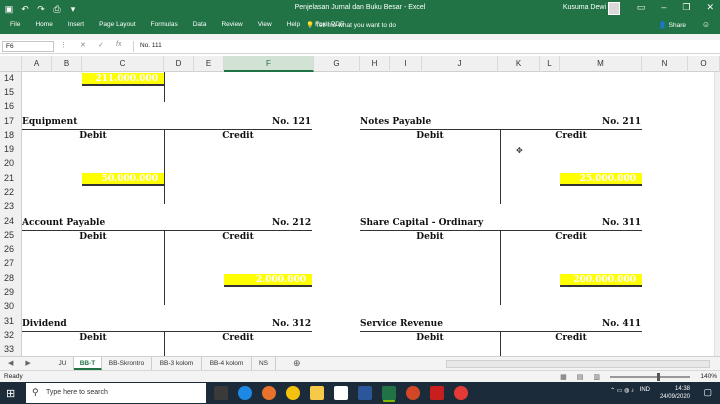 This screenshot has width=720, height=404. What do you see at coordinates (269, 64) in the screenshot?
I see `column-header-f: F` at bounding box center [269, 64].